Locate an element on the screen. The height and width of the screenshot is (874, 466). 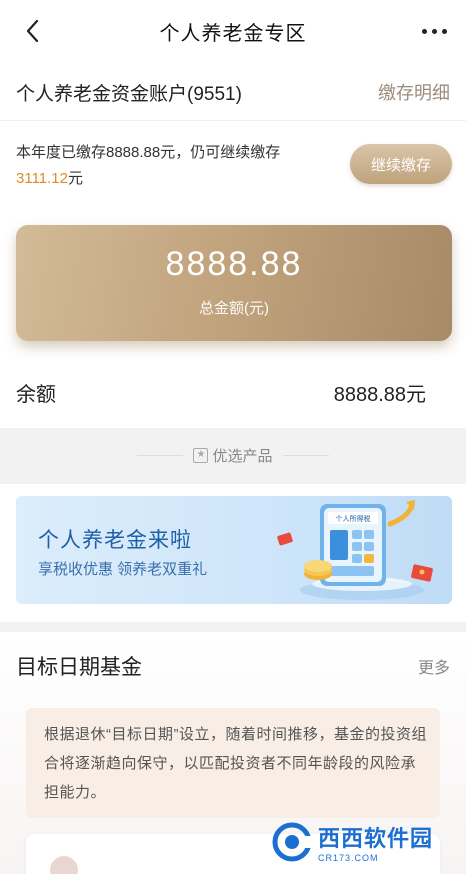
continue-contribution-button: 继续缴存 is located at coordinates (401, 164).